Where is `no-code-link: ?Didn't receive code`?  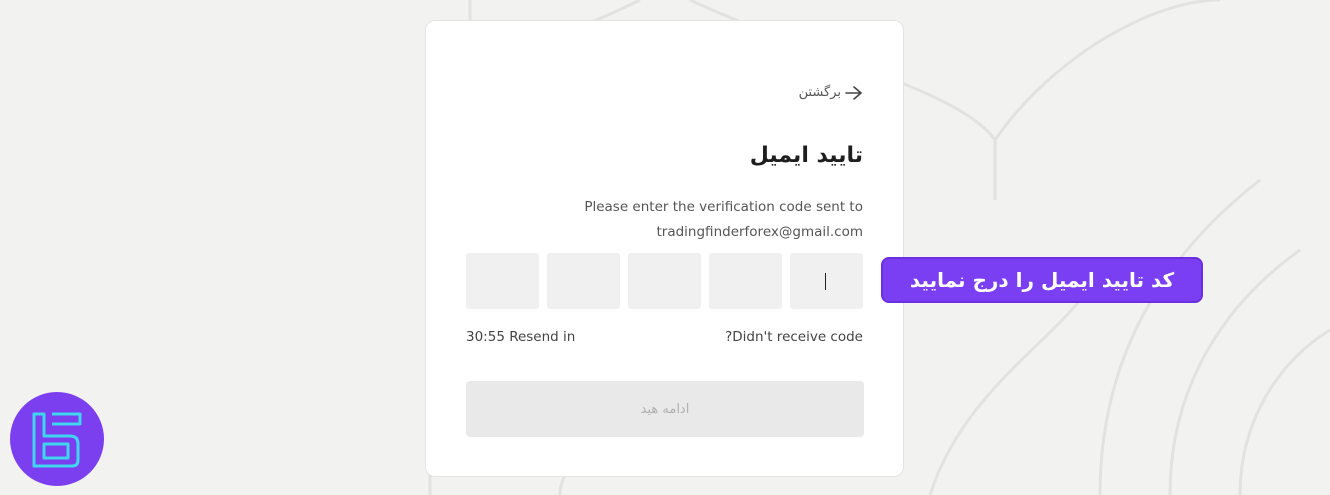 no-code-link: ?Didn't receive code is located at coordinates (794, 337).